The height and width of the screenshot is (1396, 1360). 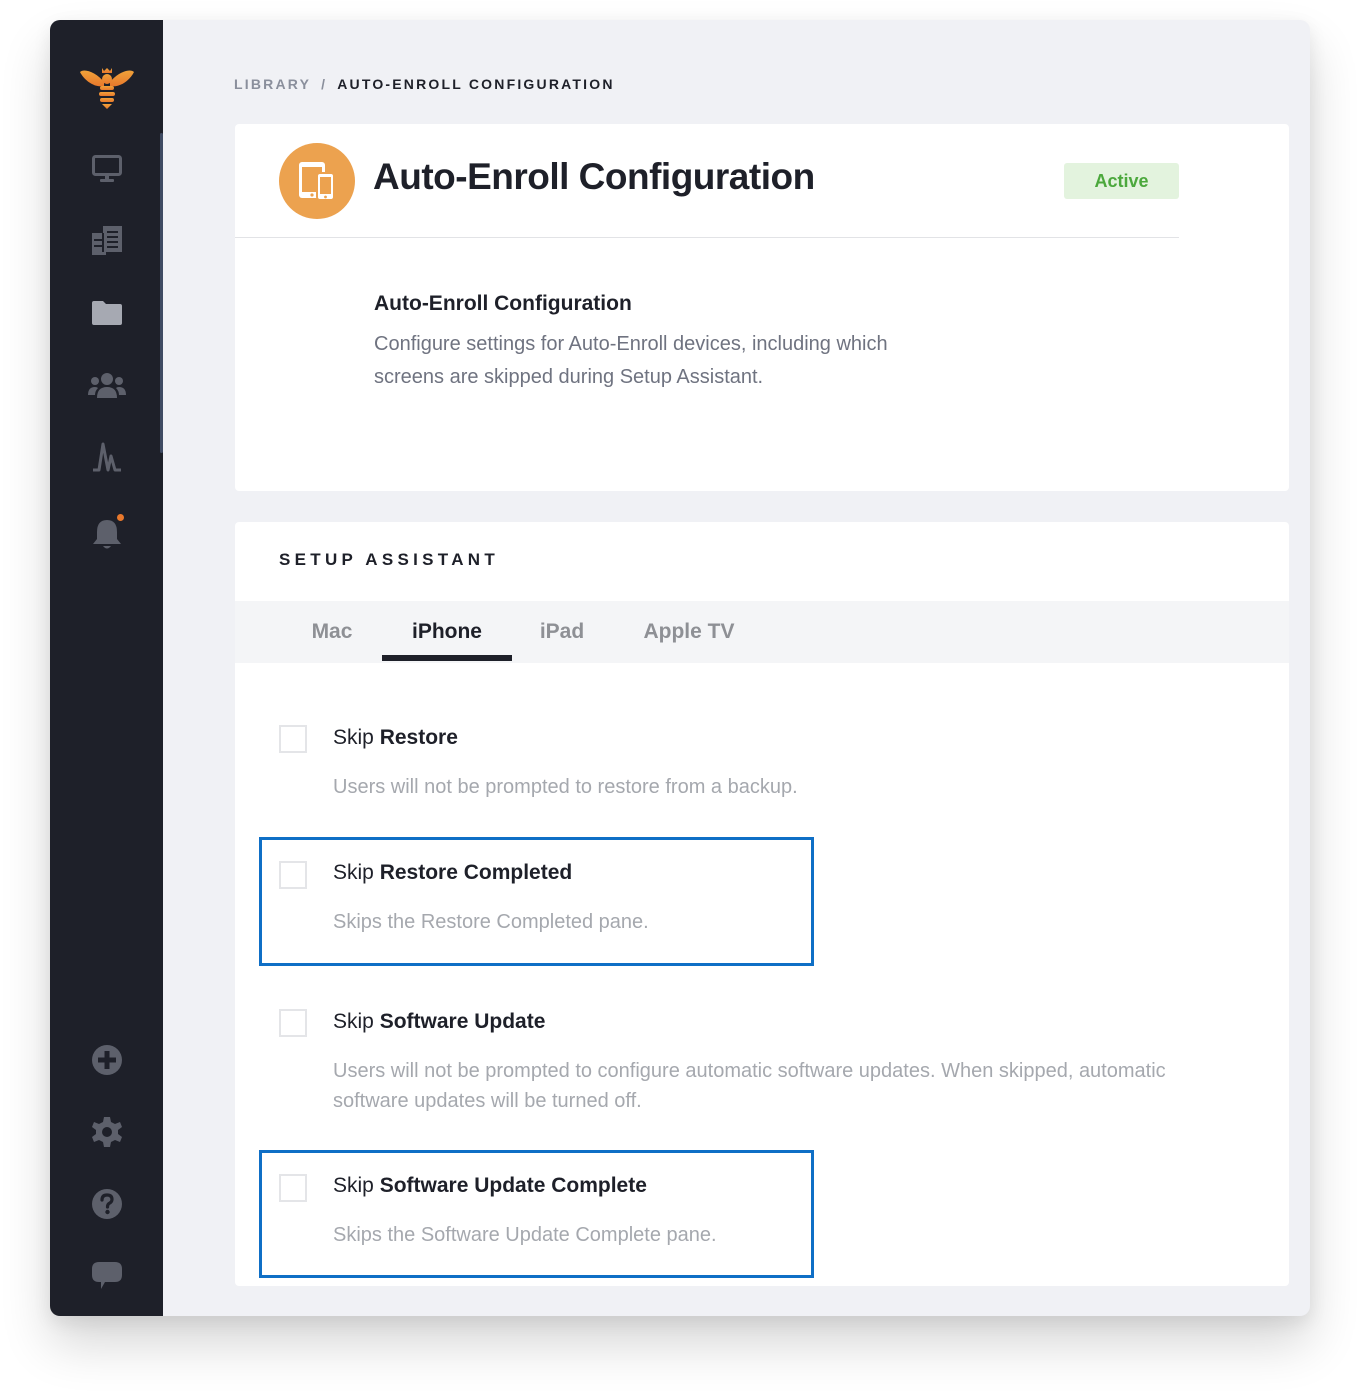 I want to click on sidebar-item-chat, so click(x=107, y=1276).